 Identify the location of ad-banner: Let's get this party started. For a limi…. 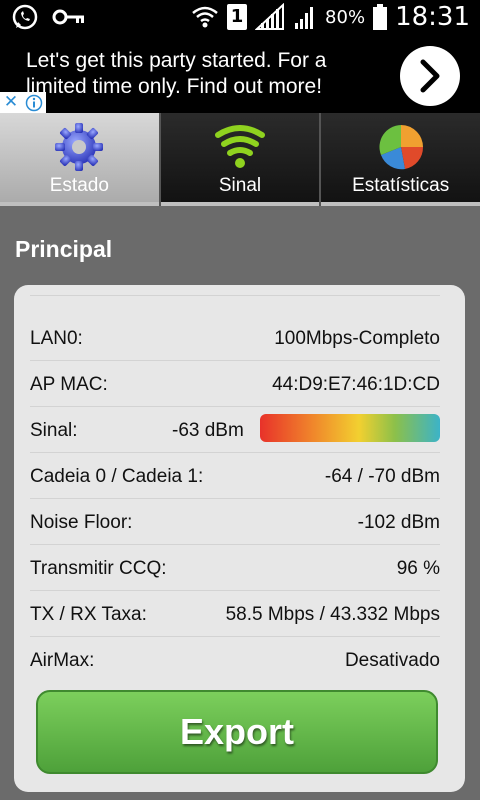
(240, 75).